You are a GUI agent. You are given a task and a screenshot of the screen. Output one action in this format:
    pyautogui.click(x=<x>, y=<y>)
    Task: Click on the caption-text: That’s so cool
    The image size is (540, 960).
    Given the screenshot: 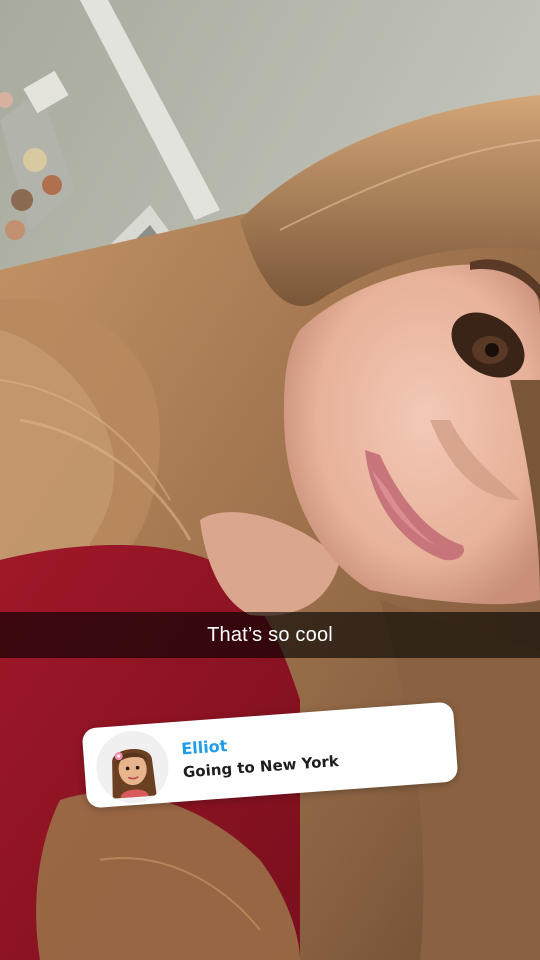 What is the action you would take?
    pyautogui.click(x=270, y=634)
    